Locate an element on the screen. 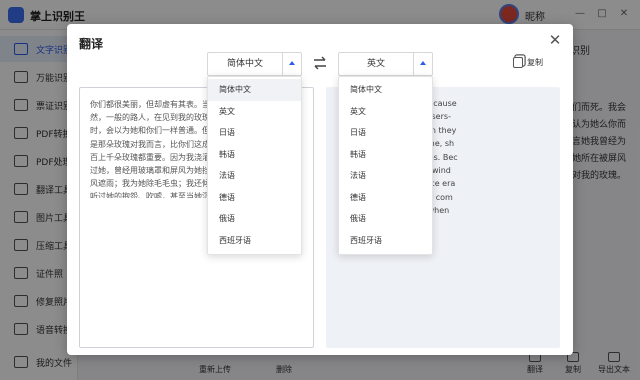 The width and height of the screenshot is (640, 380). source-language-value: 简体中文 is located at coordinates (244, 64).